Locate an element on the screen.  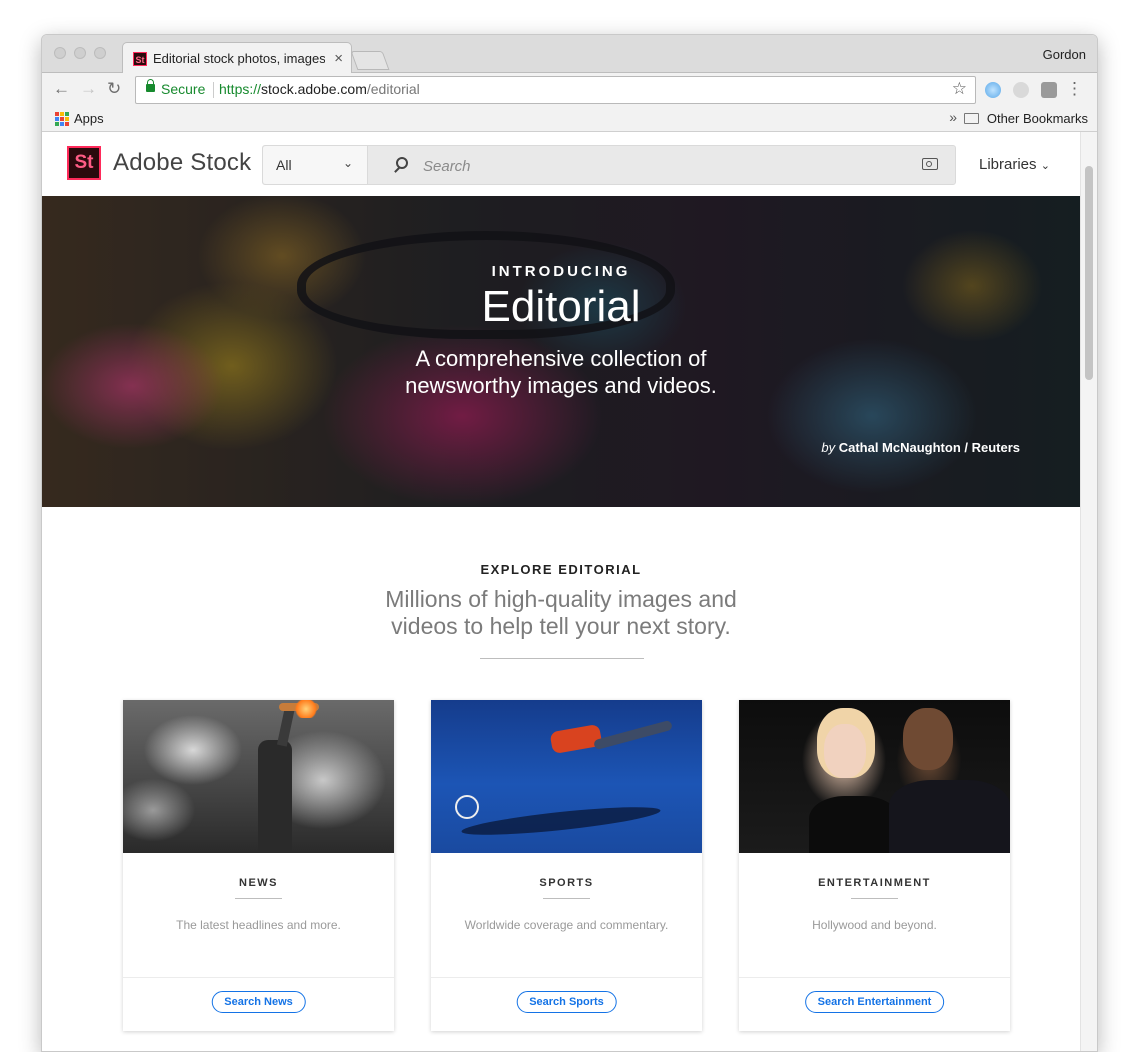
news-card-image is located at coordinates (258, 776).